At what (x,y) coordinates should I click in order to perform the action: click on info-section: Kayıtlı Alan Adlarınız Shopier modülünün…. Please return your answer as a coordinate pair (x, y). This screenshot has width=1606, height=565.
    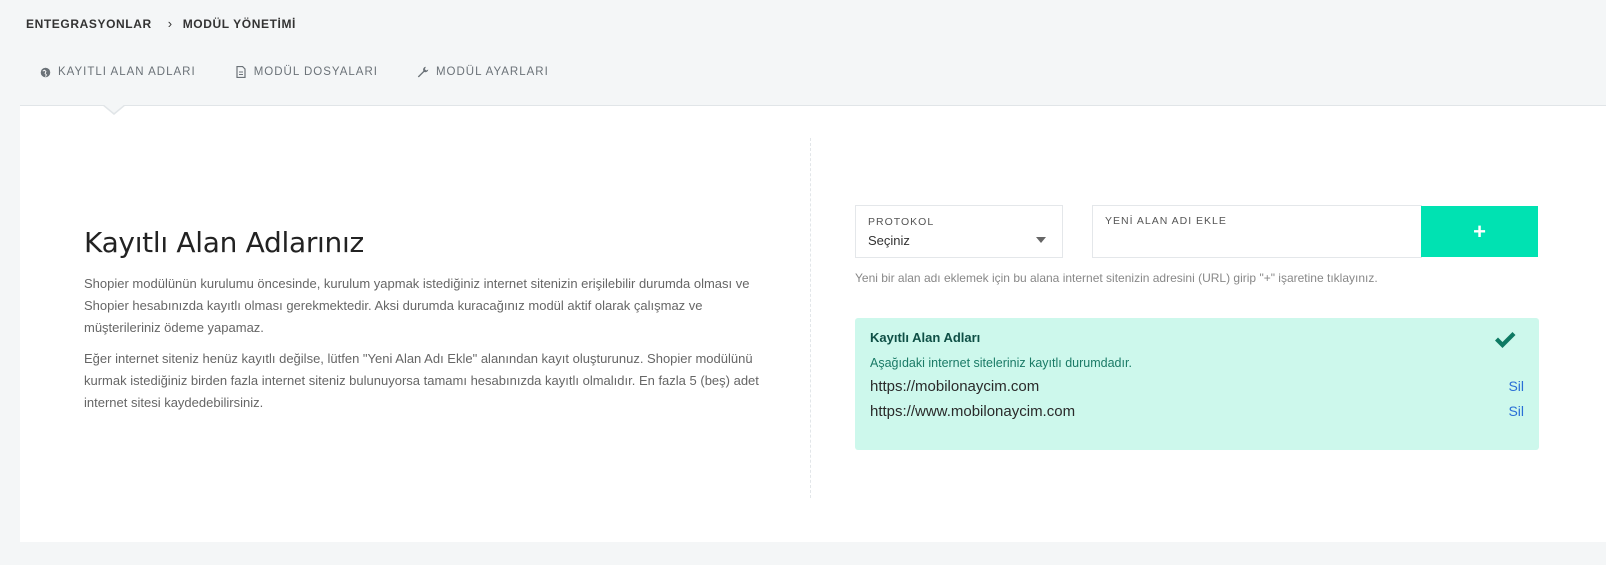
    Looking at the image, I should click on (429, 324).